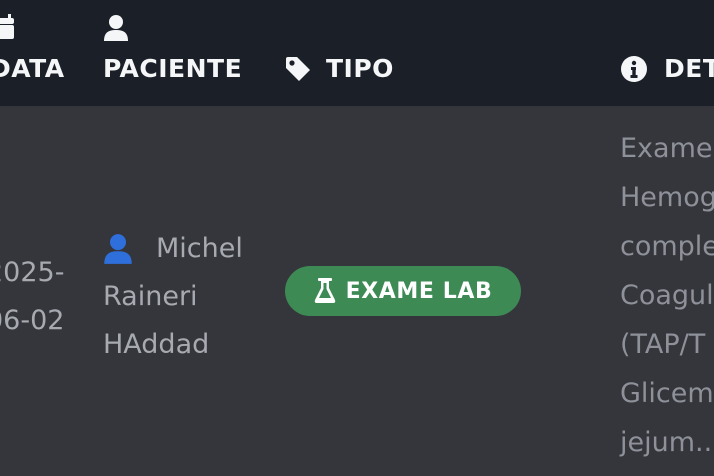 Image resolution: width=714 pixels, height=476 pixels. What do you see at coordinates (666, 442) in the screenshot?
I see `details-line: jejum..` at bounding box center [666, 442].